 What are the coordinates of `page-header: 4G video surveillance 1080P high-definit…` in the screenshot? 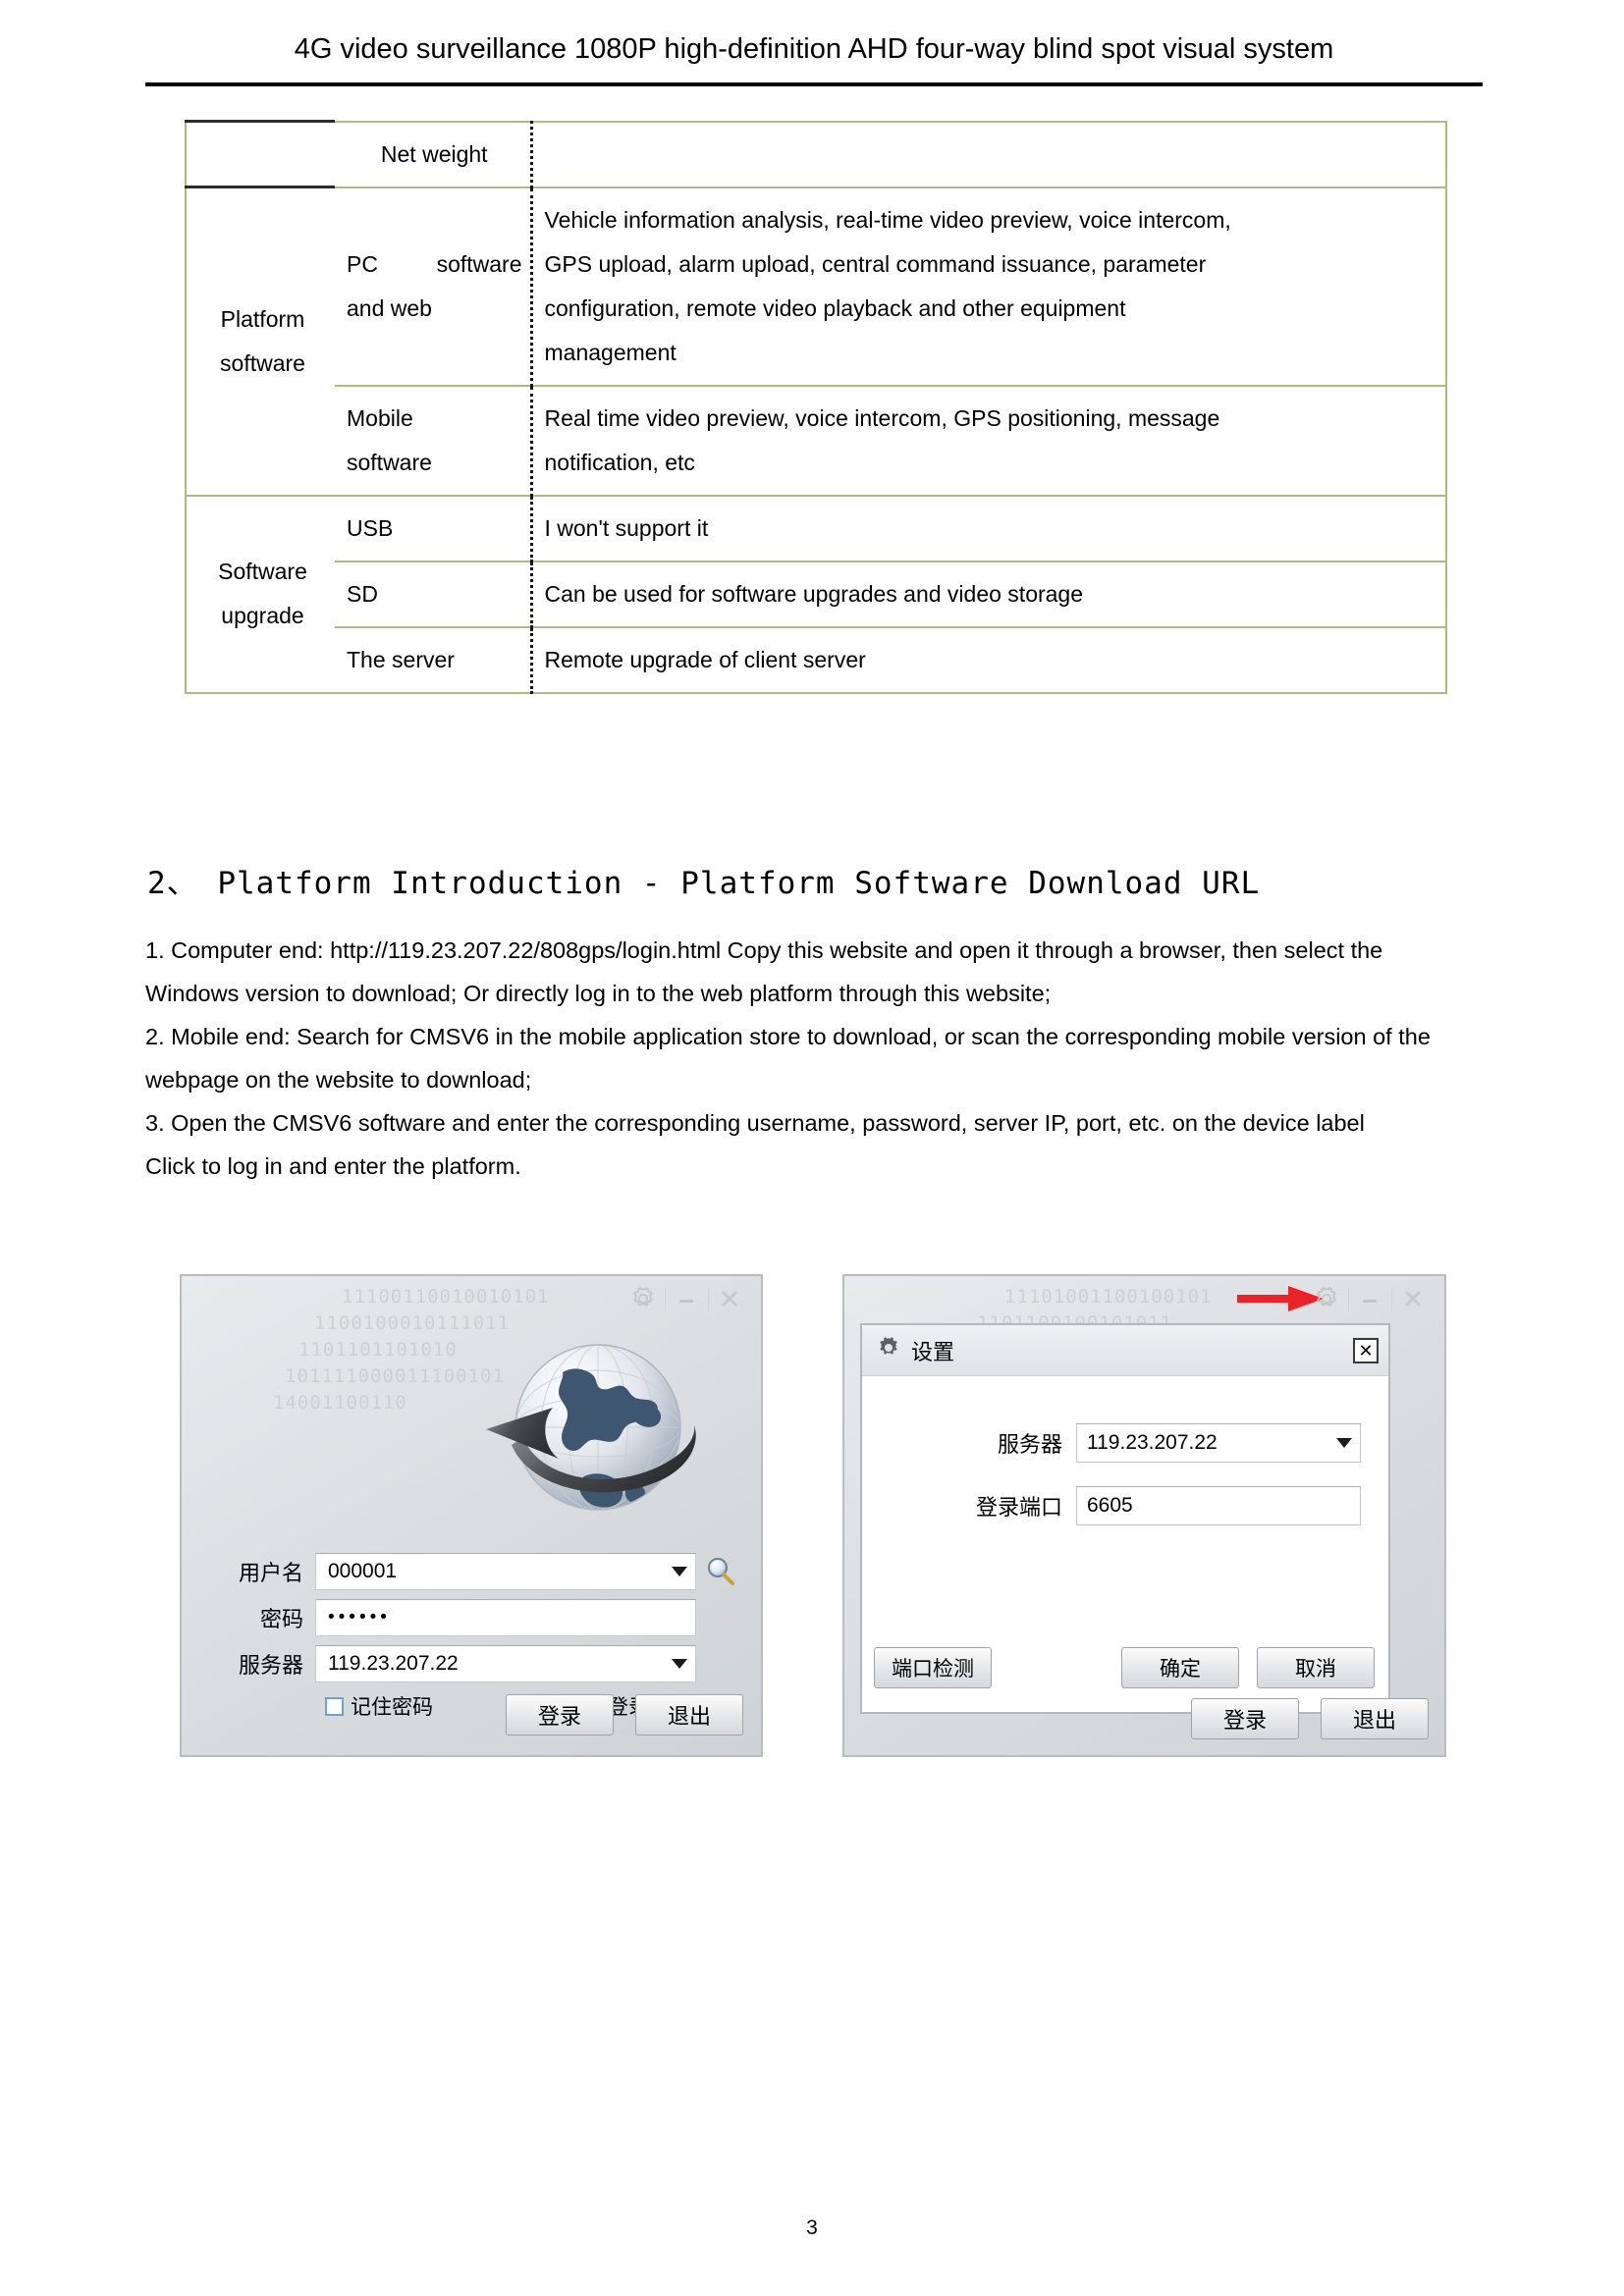 It's located at (814, 49).